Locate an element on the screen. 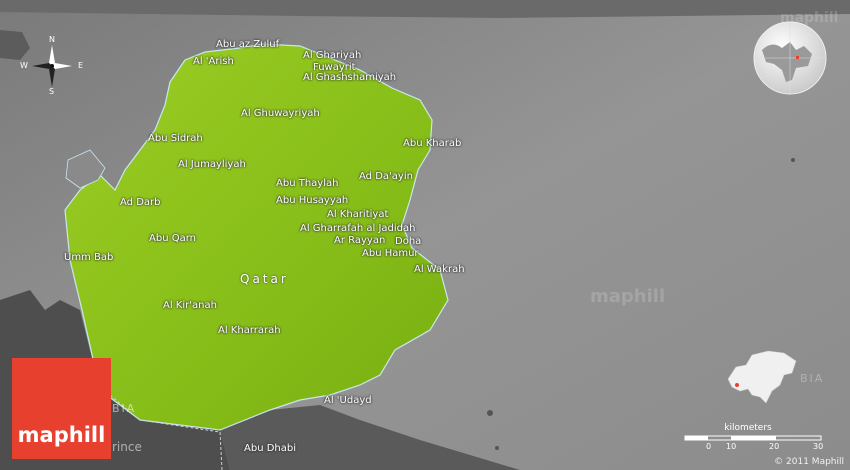 The height and width of the screenshot is (470, 850). place-al-jumayliyah: Al Jumayliyah is located at coordinates (212, 164).